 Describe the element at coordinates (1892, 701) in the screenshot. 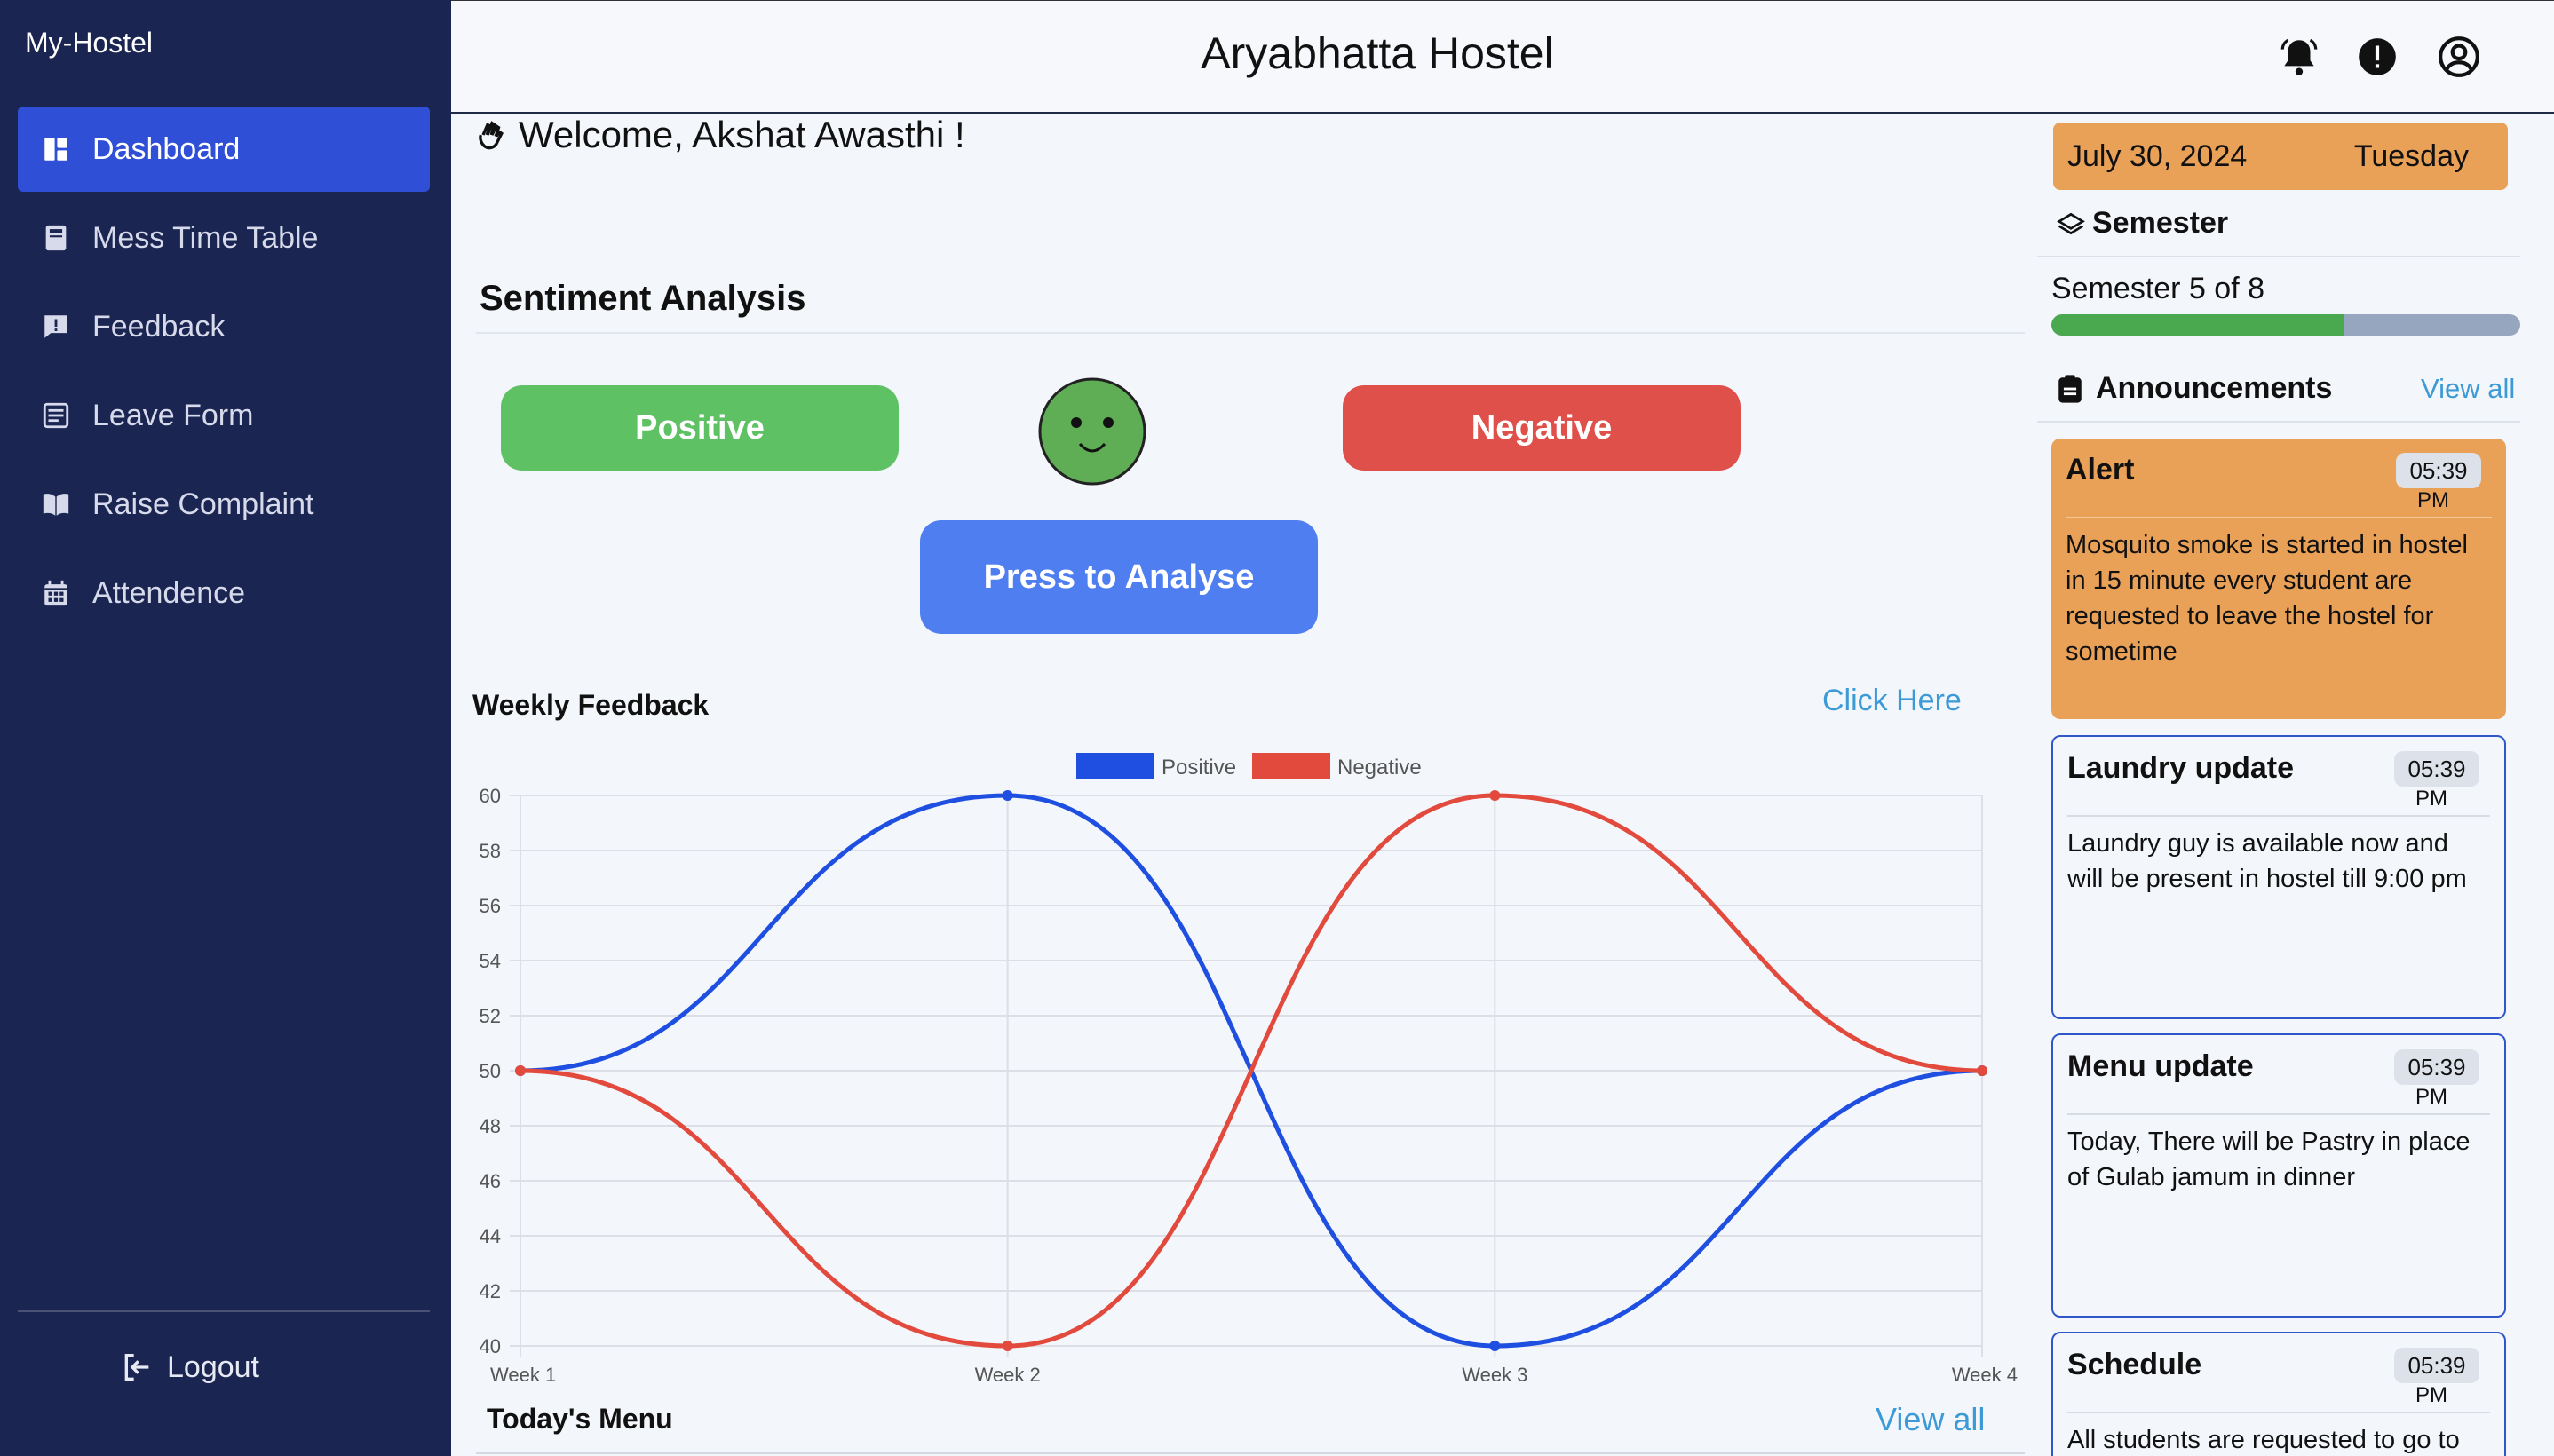

I see `click-here-link: Click Here` at that location.